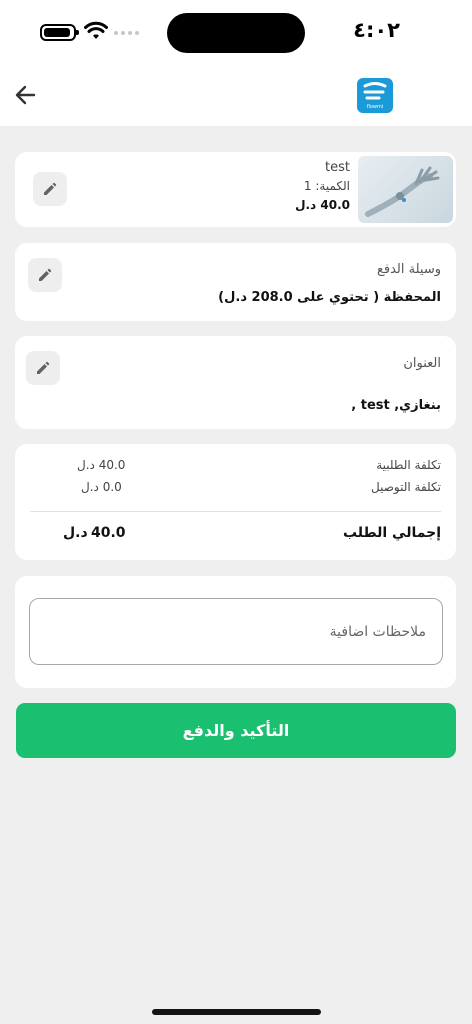 Image resolution: width=472 pixels, height=1024 pixels. What do you see at coordinates (235, 189) in the screenshot?
I see `product-card: test الكمية: 1 40.0 د.ل` at bounding box center [235, 189].